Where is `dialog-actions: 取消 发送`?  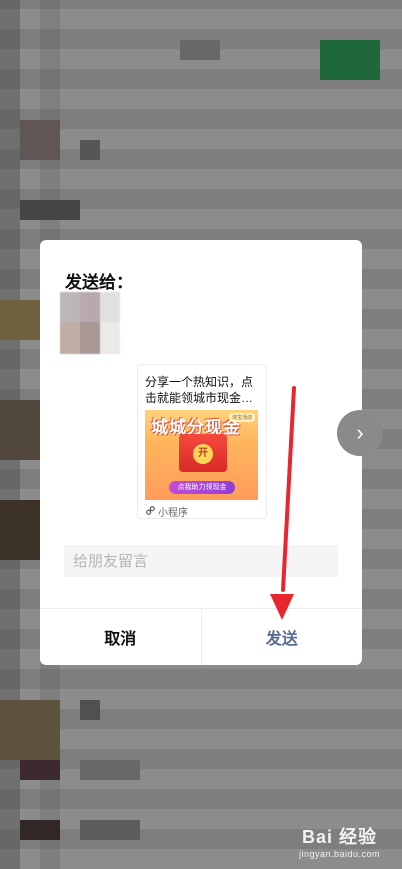
dialog-actions: 取消 发送 is located at coordinates (201, 636).